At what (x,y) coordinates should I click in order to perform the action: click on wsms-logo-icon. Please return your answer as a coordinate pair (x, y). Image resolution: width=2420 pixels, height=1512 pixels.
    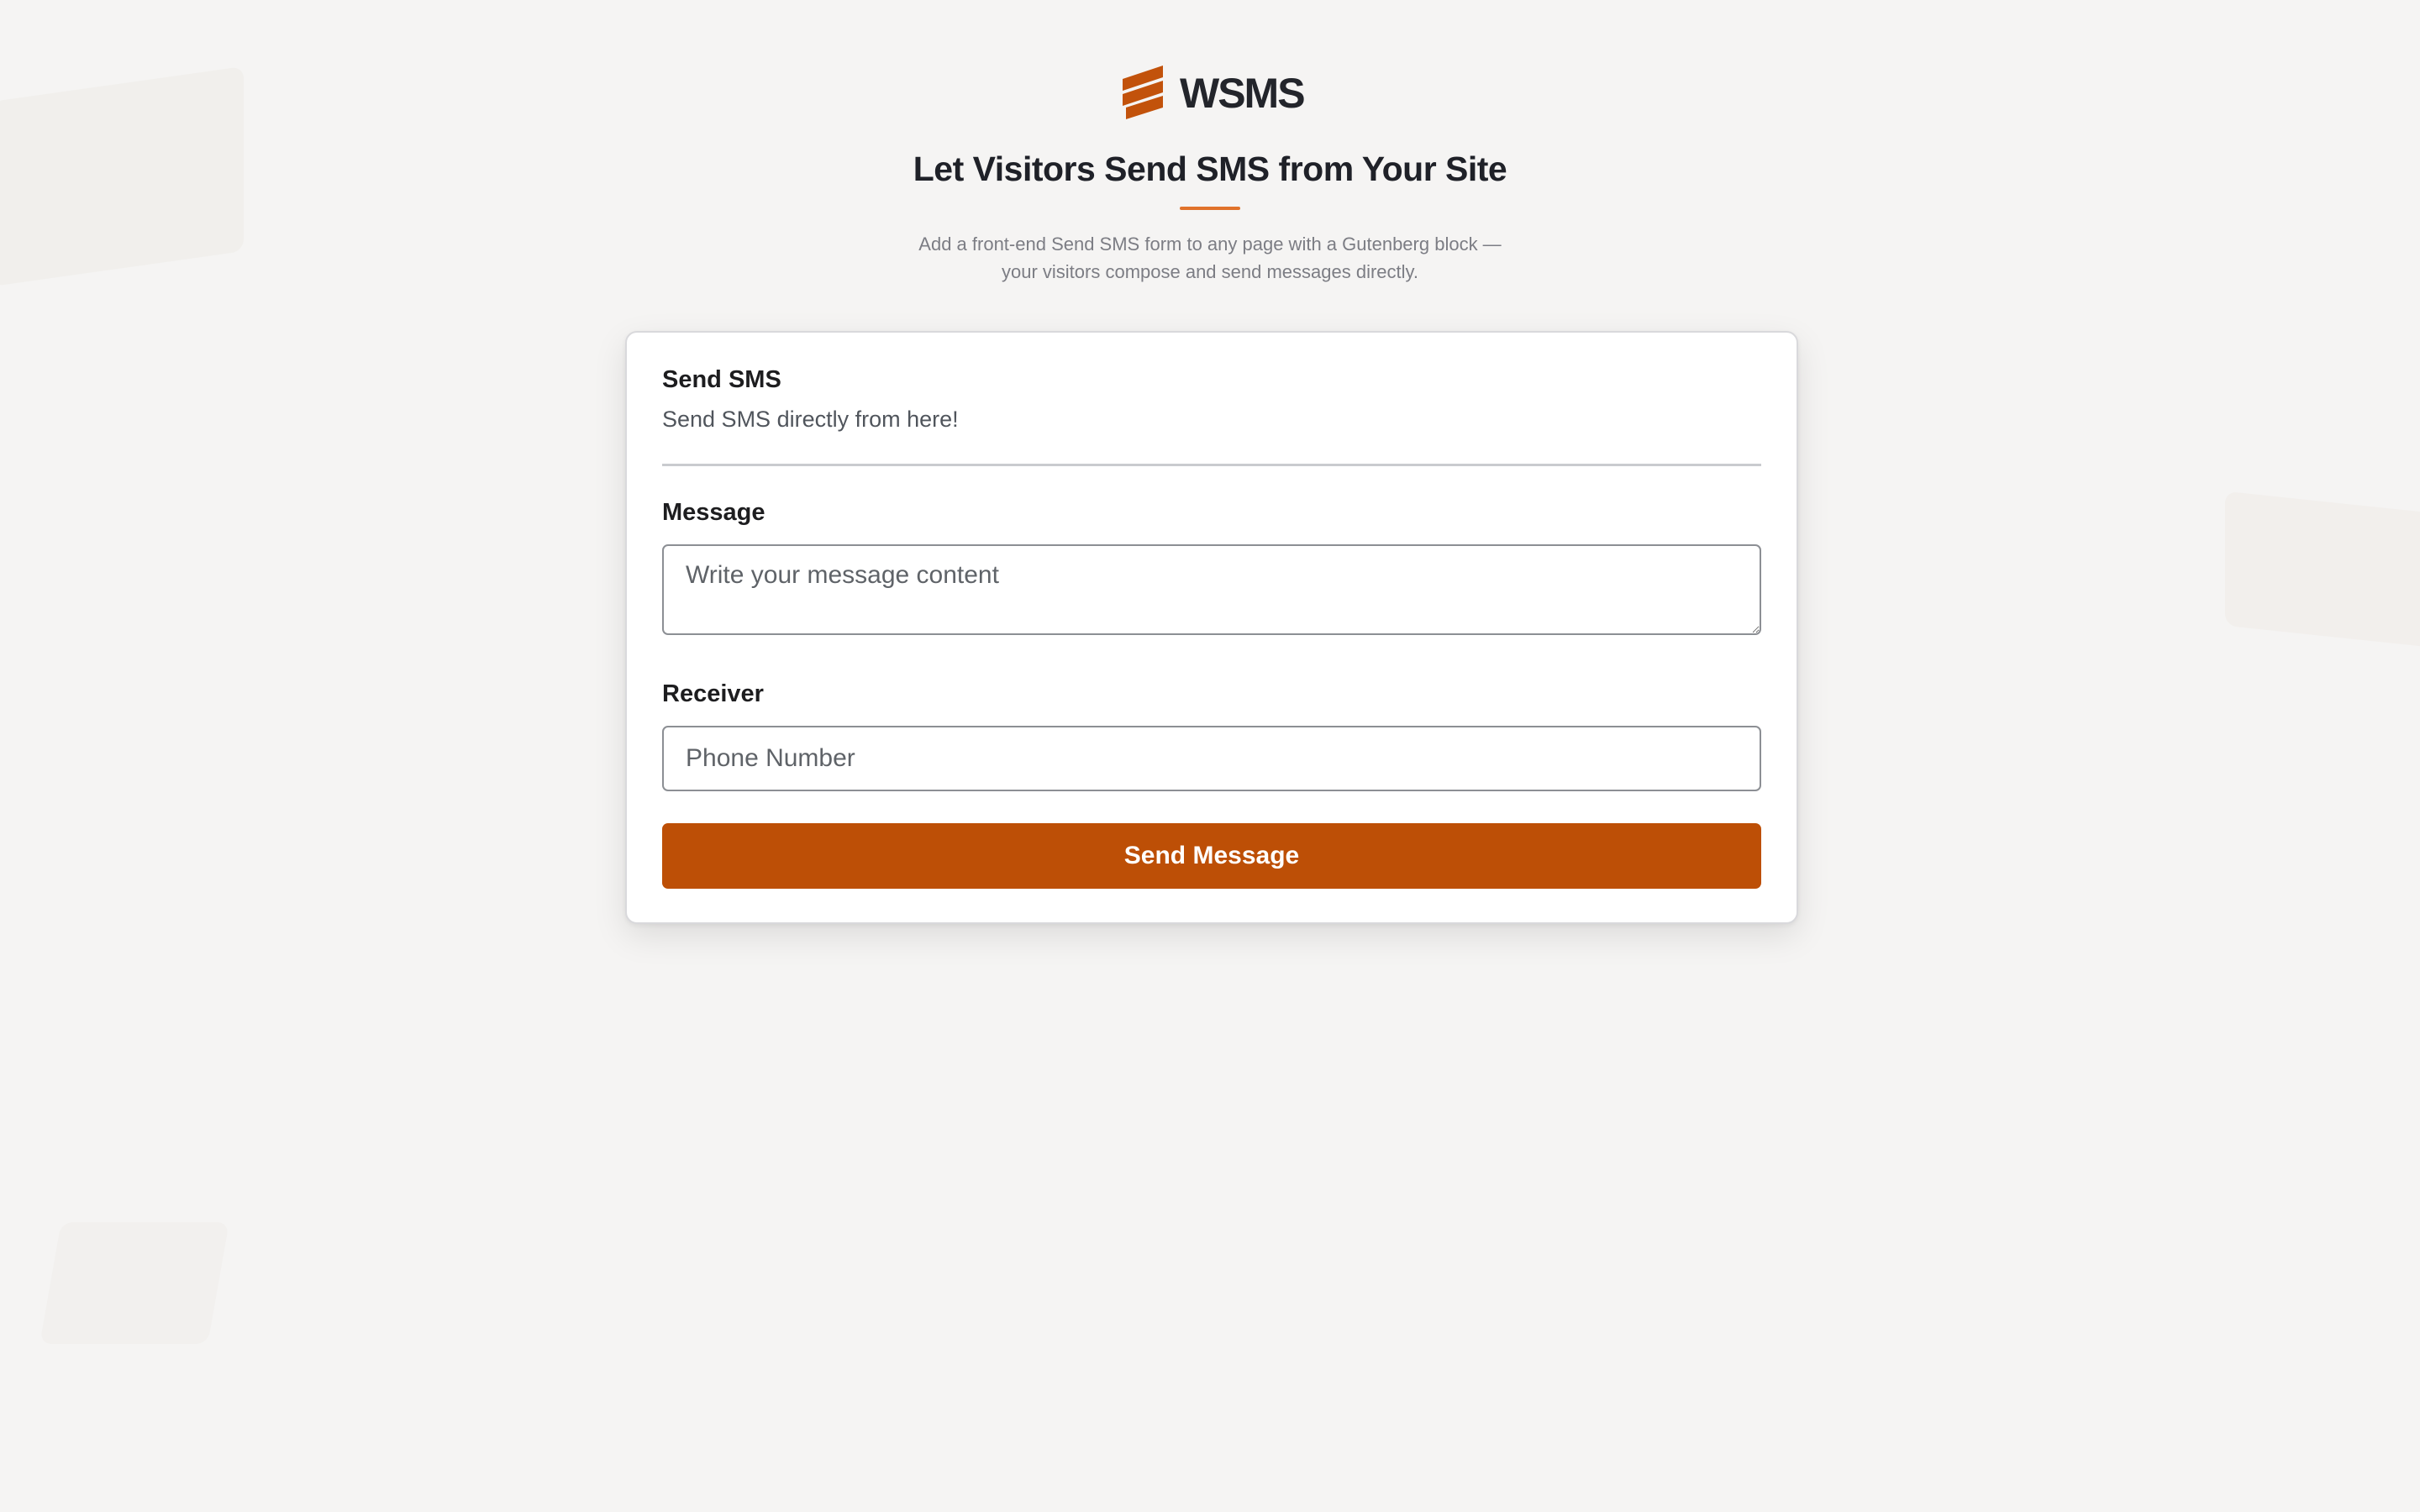
    Looking at the image, I should click on (1143, 92).